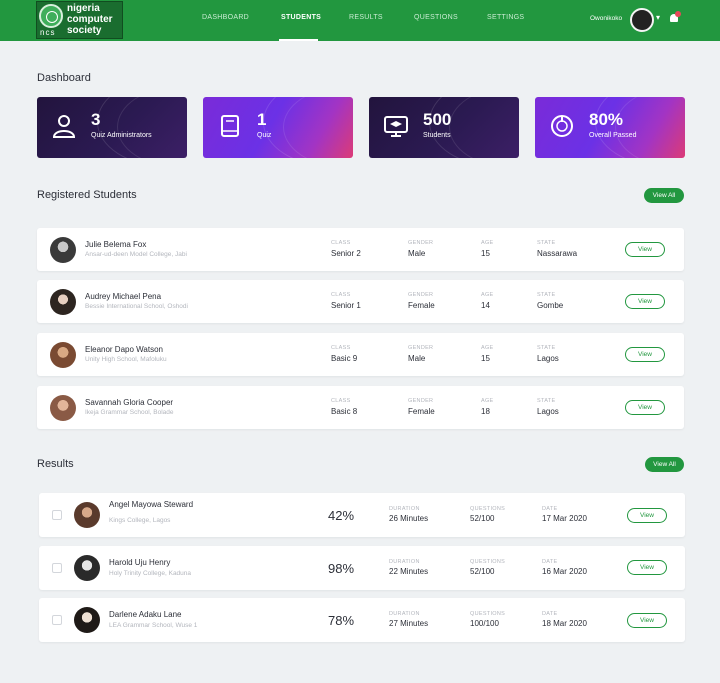 This screenshot has width=720, height=683. Describe the element at coordinates (562, 126) in the screenshot. I see `gauge-icon` at that location.